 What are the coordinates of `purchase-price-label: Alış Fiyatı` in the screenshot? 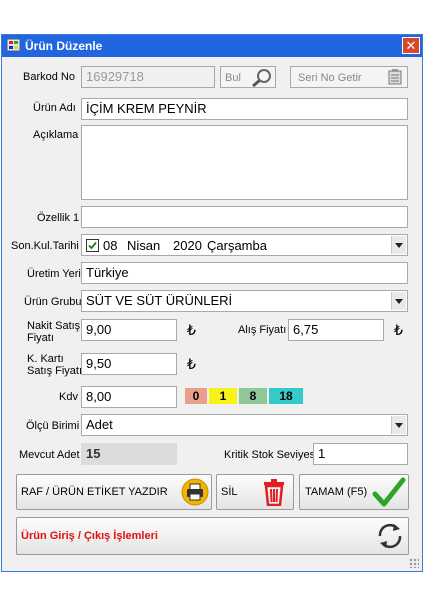 It's located at (262, 330).